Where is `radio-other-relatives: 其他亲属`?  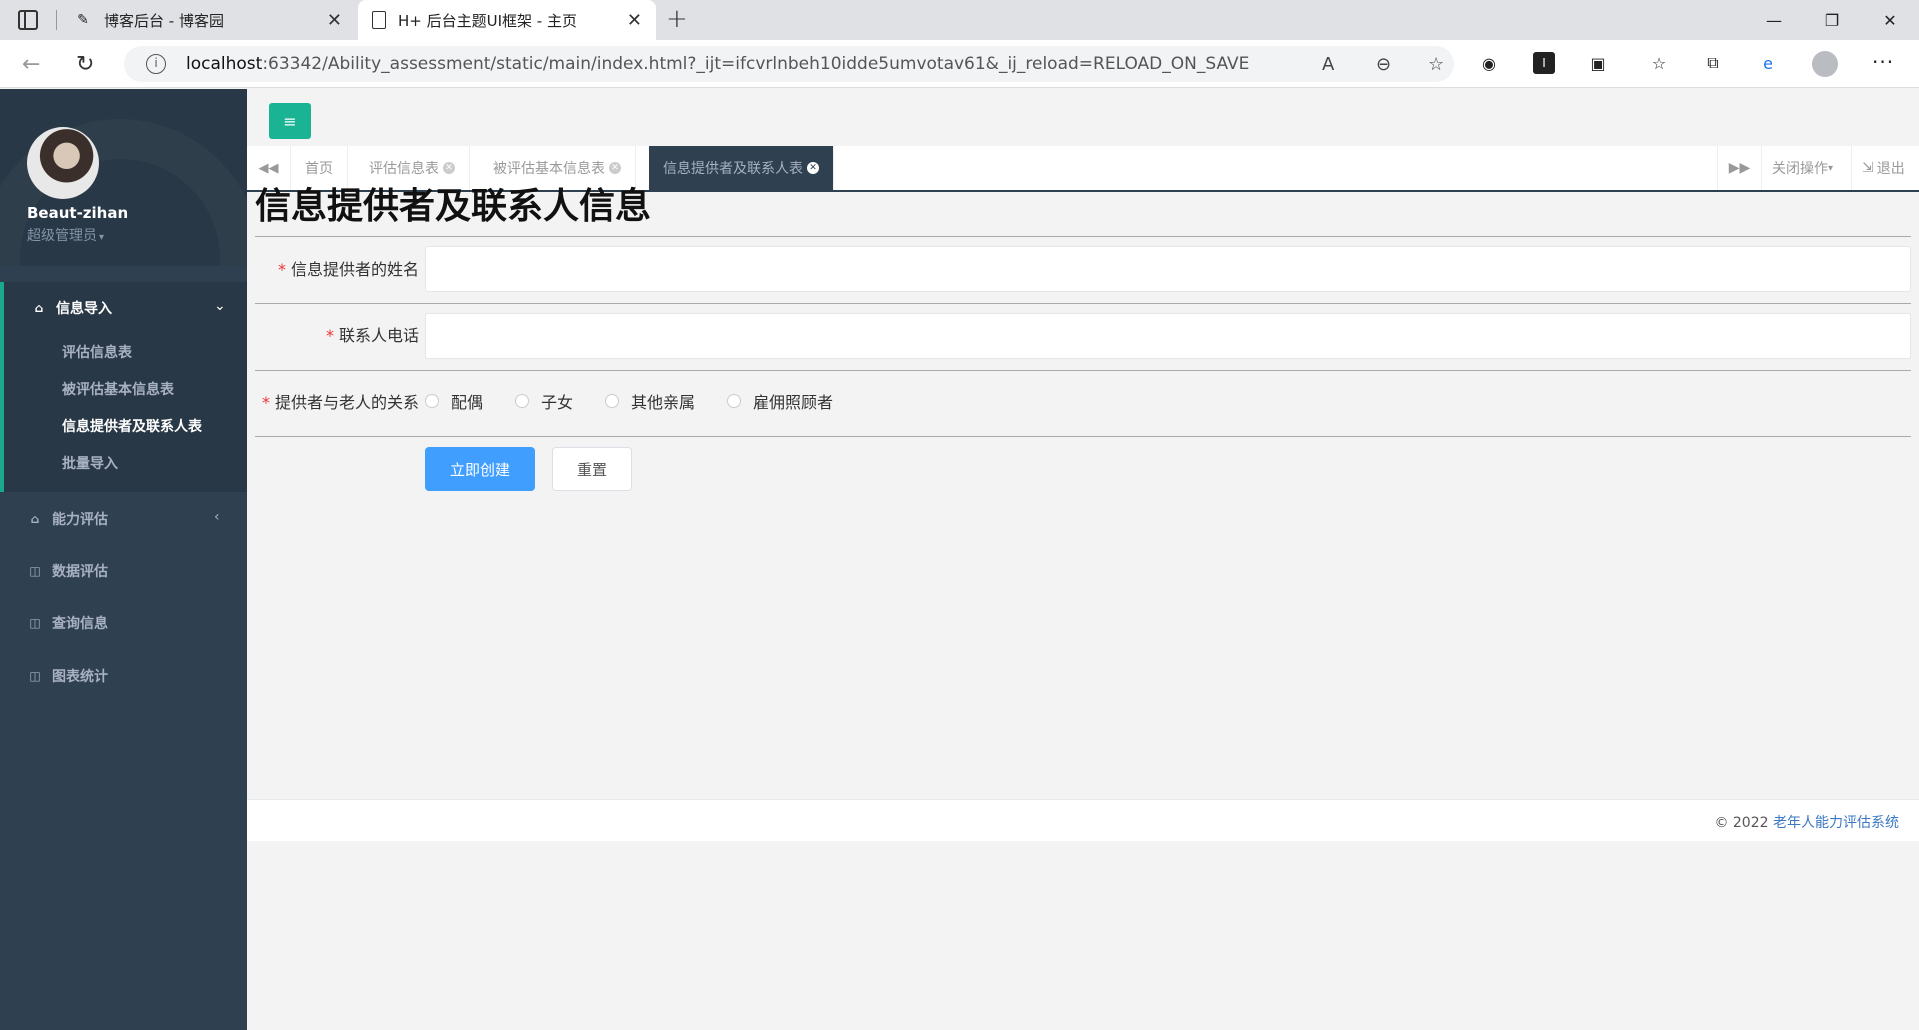
radio-other-relatives: 其他亲属 is located at coordinates (650, 401).